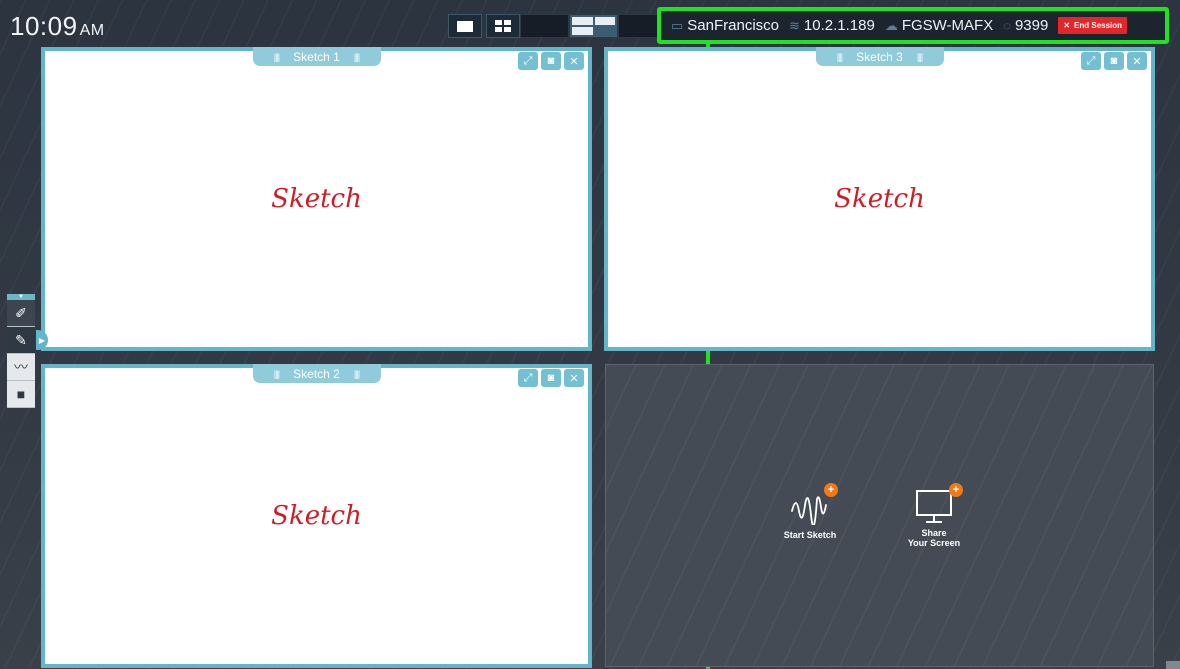  I want to click on ip-info: ≋ 10.2.1.189, so click(832, 25).